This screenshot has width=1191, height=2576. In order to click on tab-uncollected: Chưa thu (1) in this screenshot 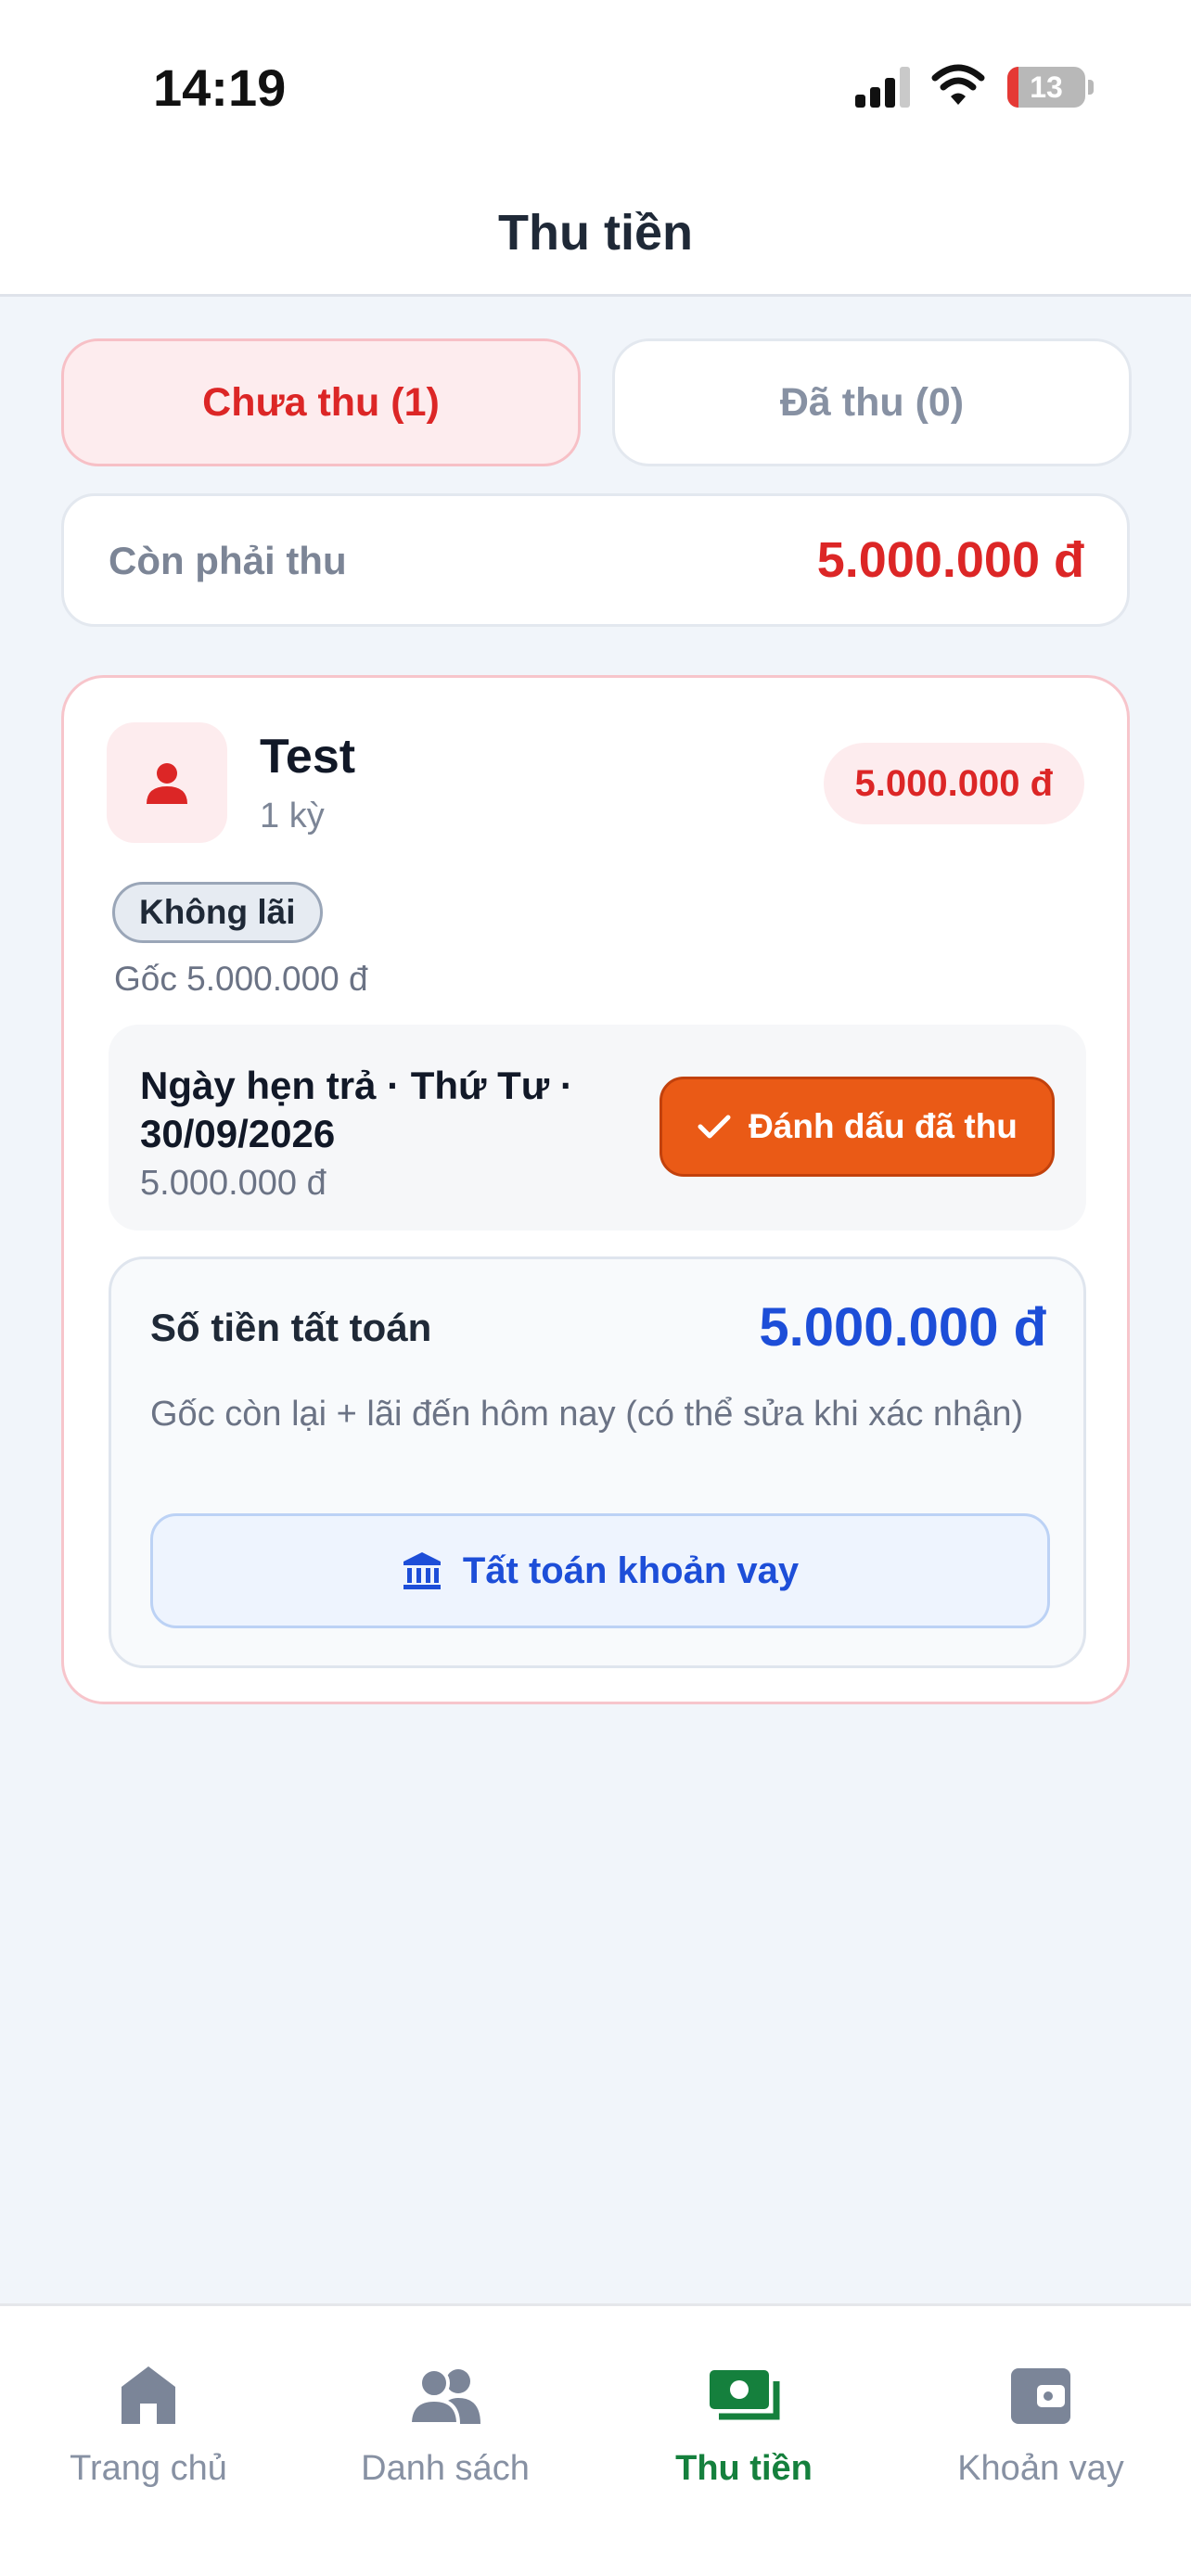, I will do `click(321, 402)`.